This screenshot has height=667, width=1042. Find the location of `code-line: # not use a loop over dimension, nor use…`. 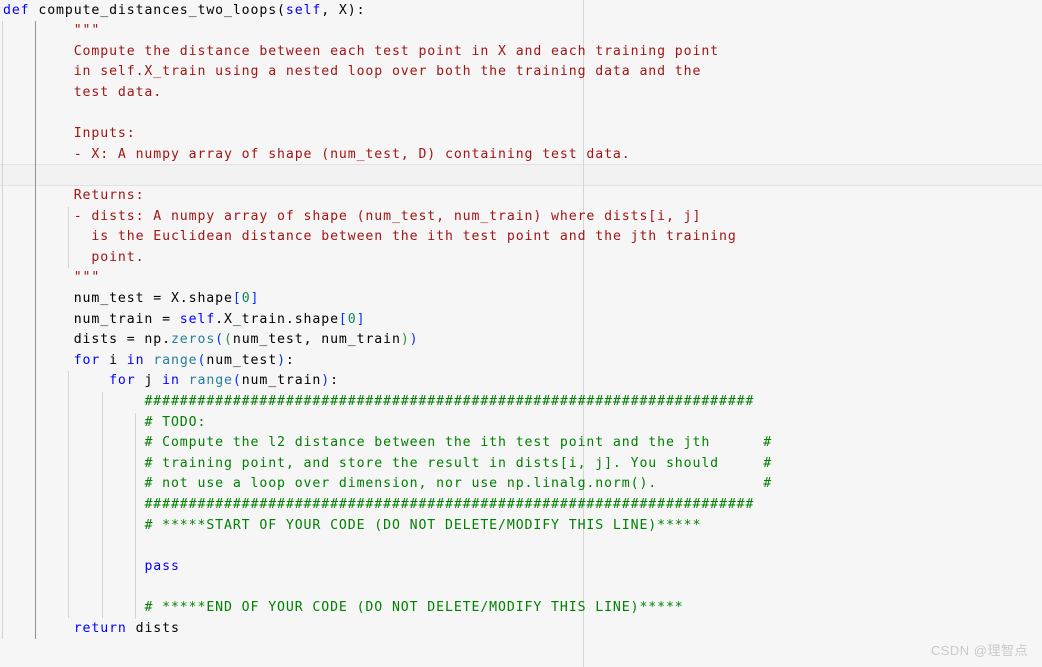

code-line: # not use a loop over dimension, nor use… is located at coordinates (387, 484).